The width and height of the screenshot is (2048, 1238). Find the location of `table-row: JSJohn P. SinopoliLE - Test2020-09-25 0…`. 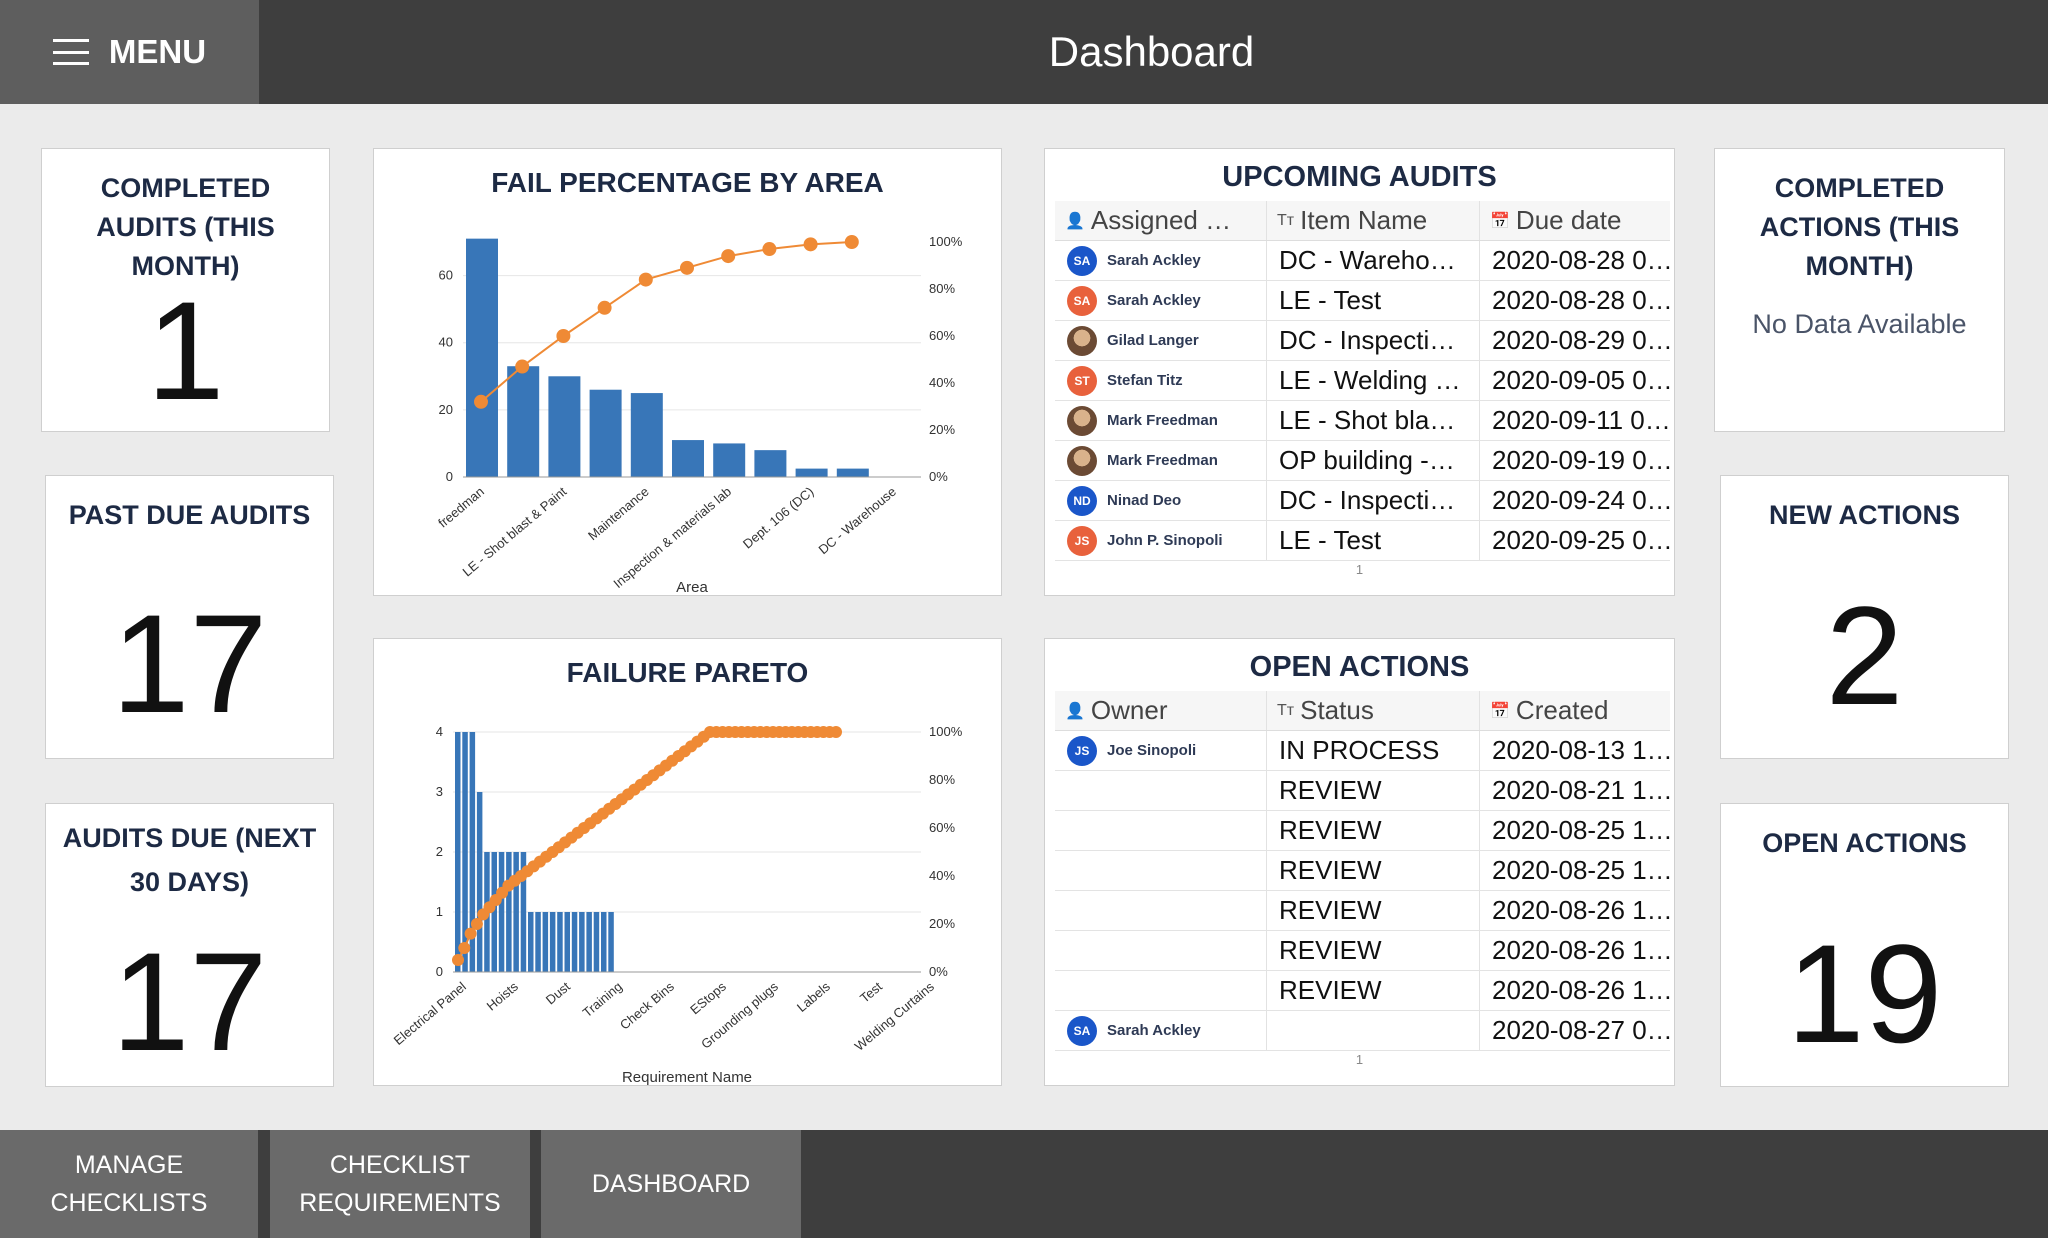

table-row: JSJohn P. SinopoliLE - Test2020-09-25 0… is located at coordinates (1362, 541).